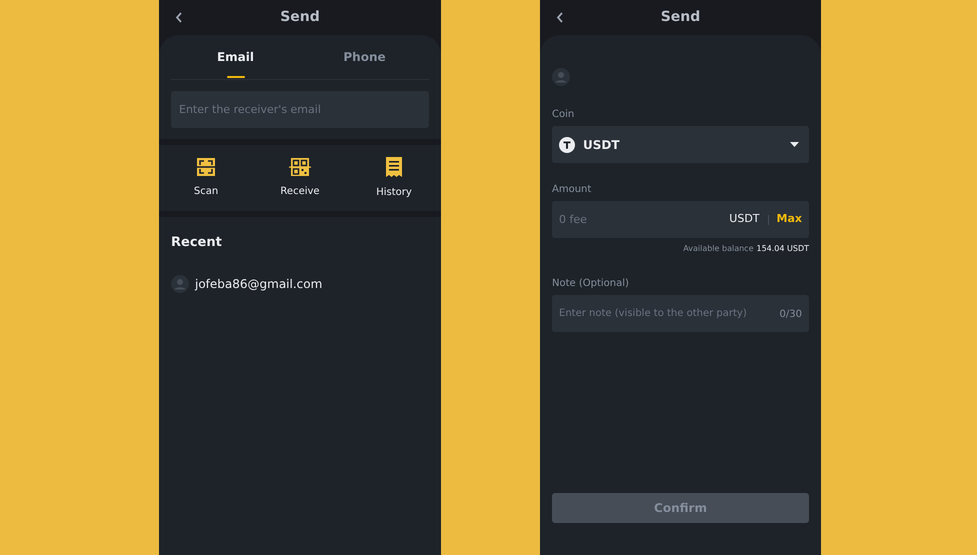  Describe the element at coordinates (680, 144) in the screenshot. I see `coin-dropdown: USDT` at that location.